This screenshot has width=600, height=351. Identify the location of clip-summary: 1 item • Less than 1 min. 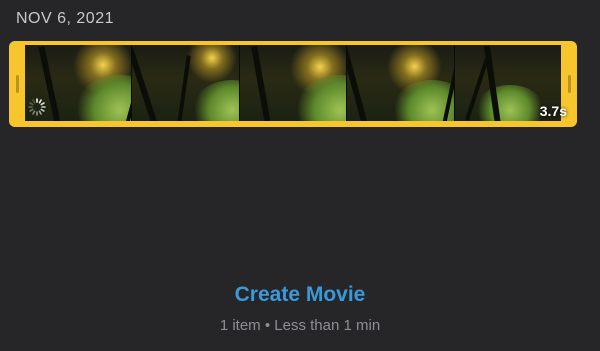
(300, 325).